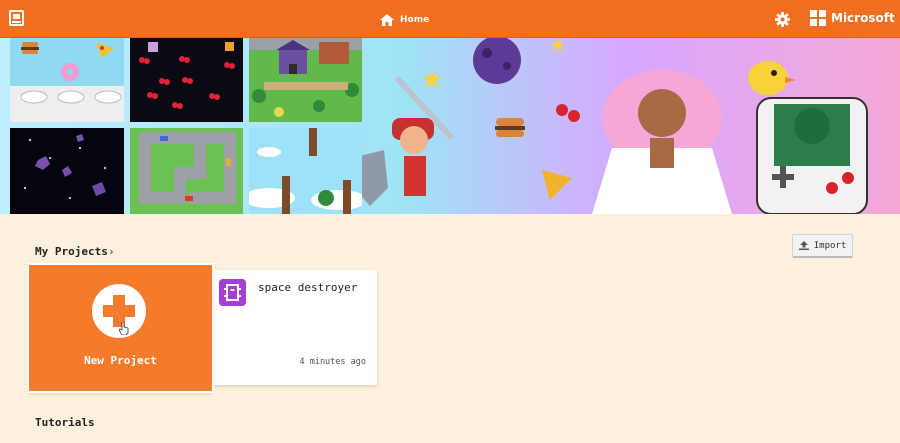 The height and width of the screenshot is (443, 900). I want to click on pointer-cursor-icon, so click(124, 328).